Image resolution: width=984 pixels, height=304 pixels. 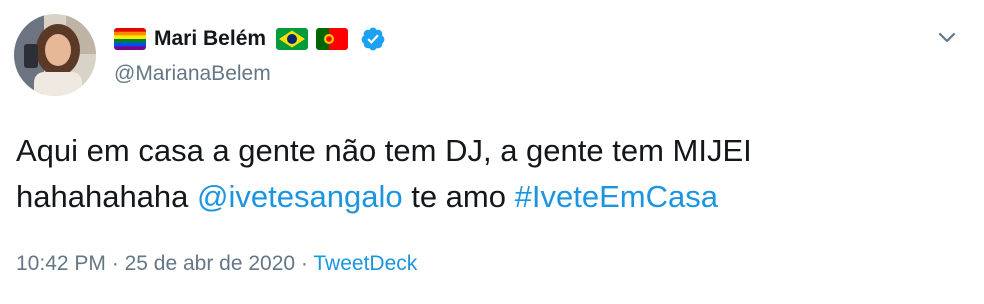 What do you see at coordinates (373, 39) in the screenshot?
I see `verified-badge-icon` at bounding box center [373, 39].